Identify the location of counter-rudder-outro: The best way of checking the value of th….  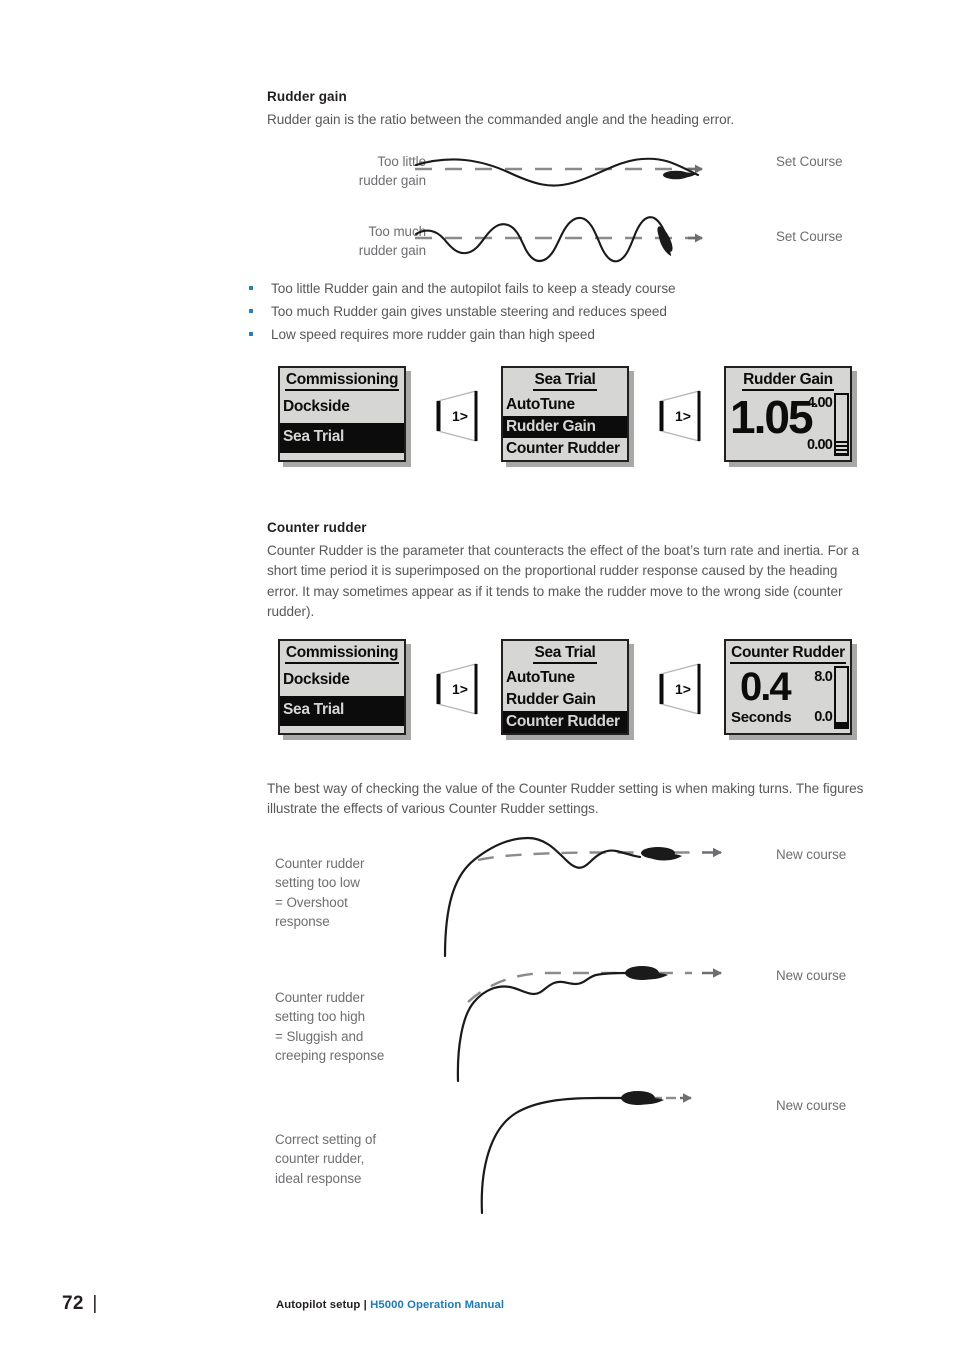
(565, 799).